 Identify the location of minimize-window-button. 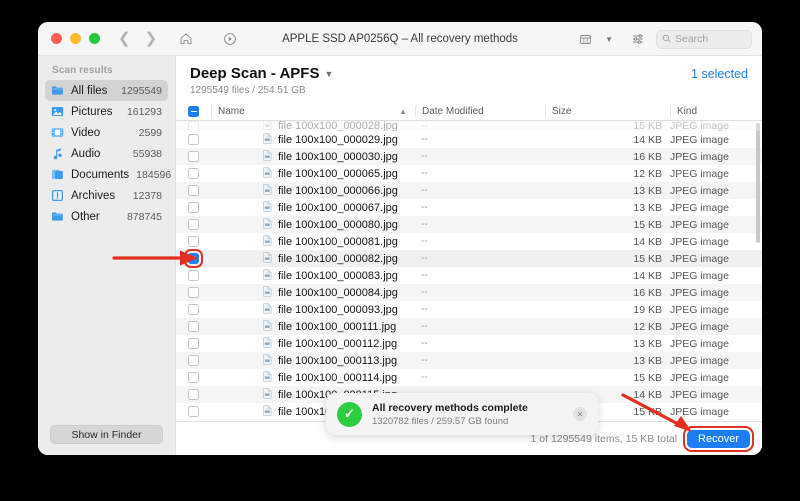
(75, 38).